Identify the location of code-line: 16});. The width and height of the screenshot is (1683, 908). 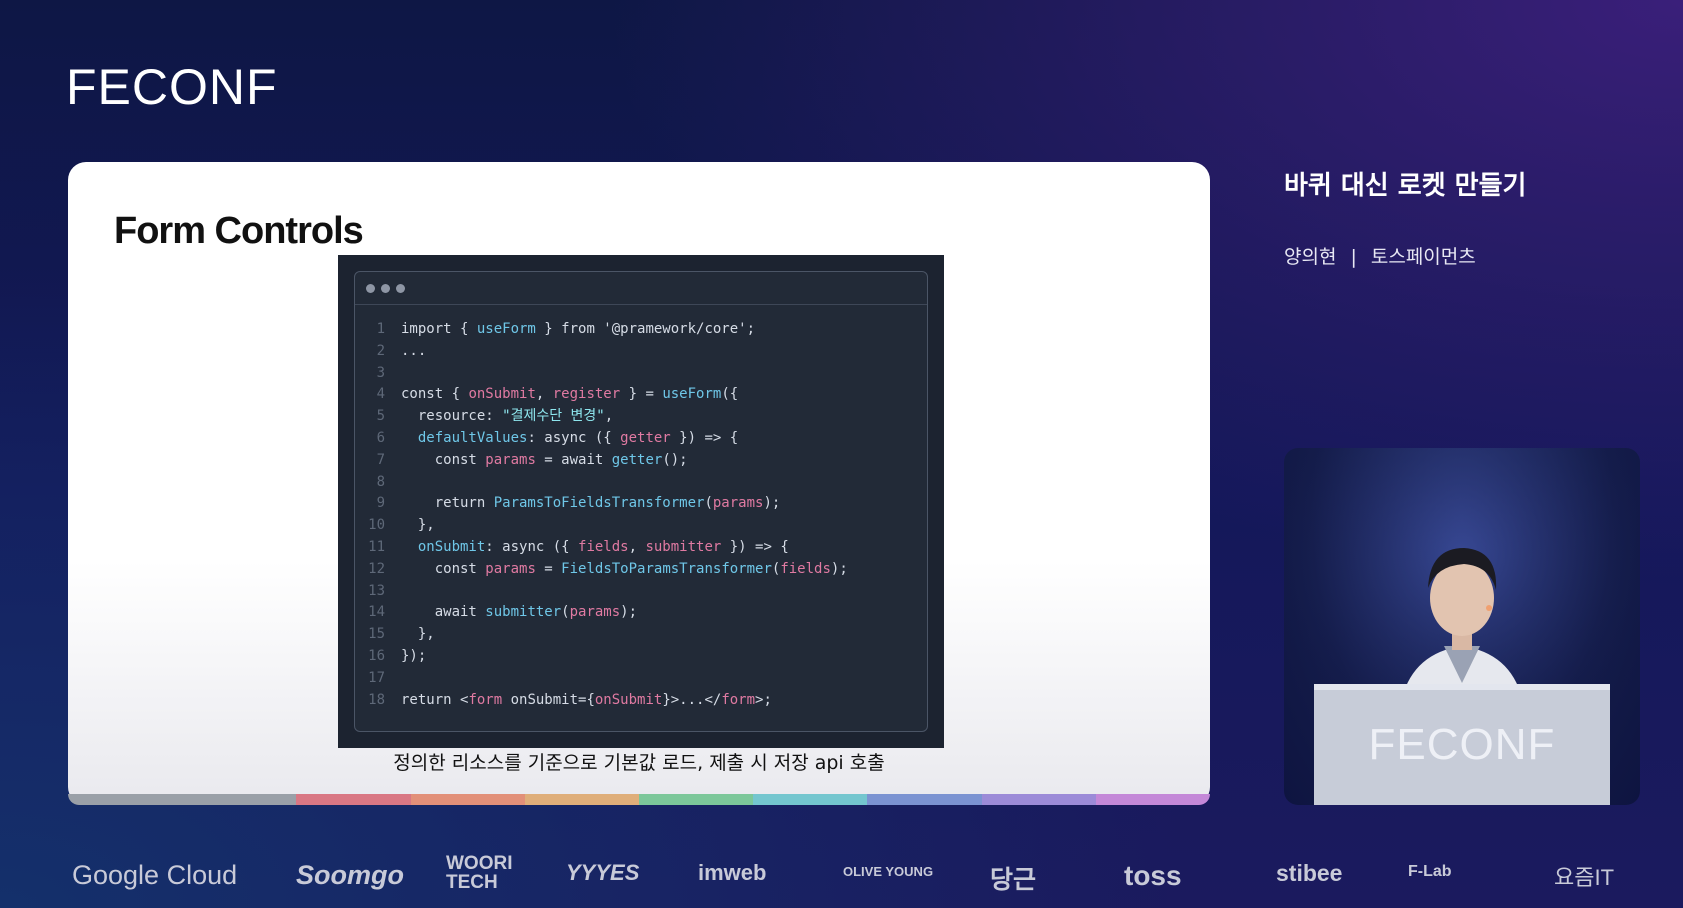
(601, 657).